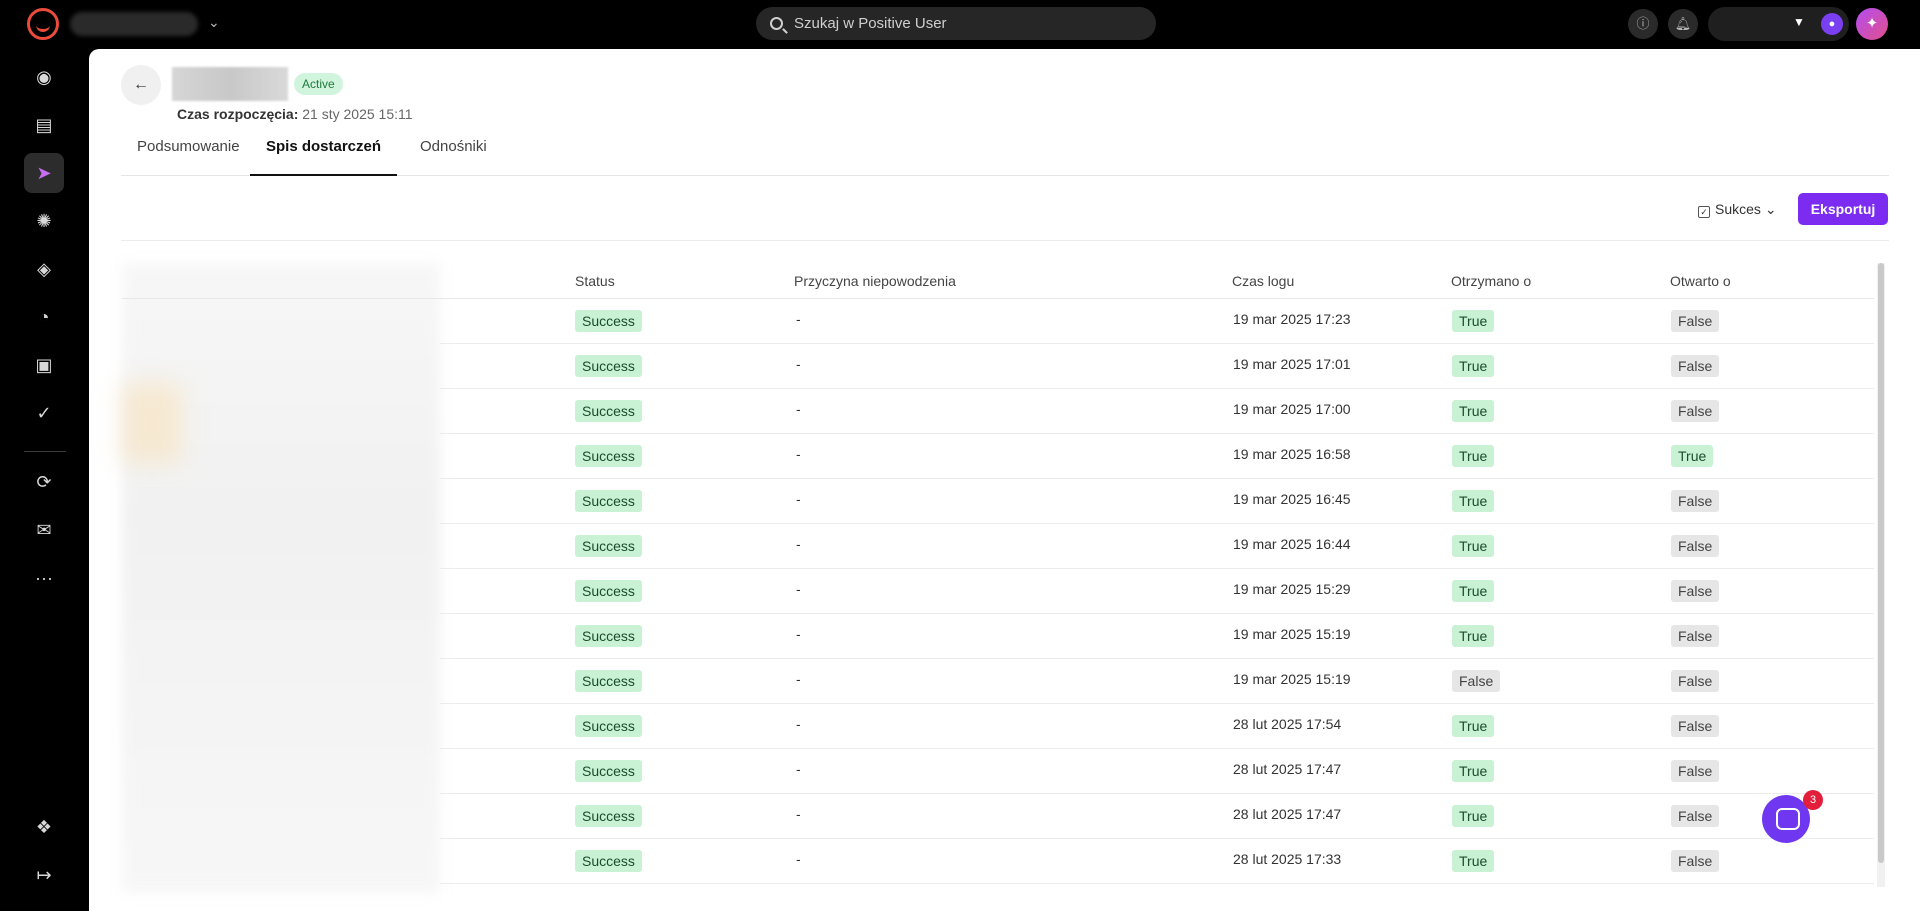 The width and height of the screenshot is (1920, 911). Describe the element at coordinates (238, 114) in the screenshot. I see `start-time-label: Czas rozpoczęcia:` at that location.